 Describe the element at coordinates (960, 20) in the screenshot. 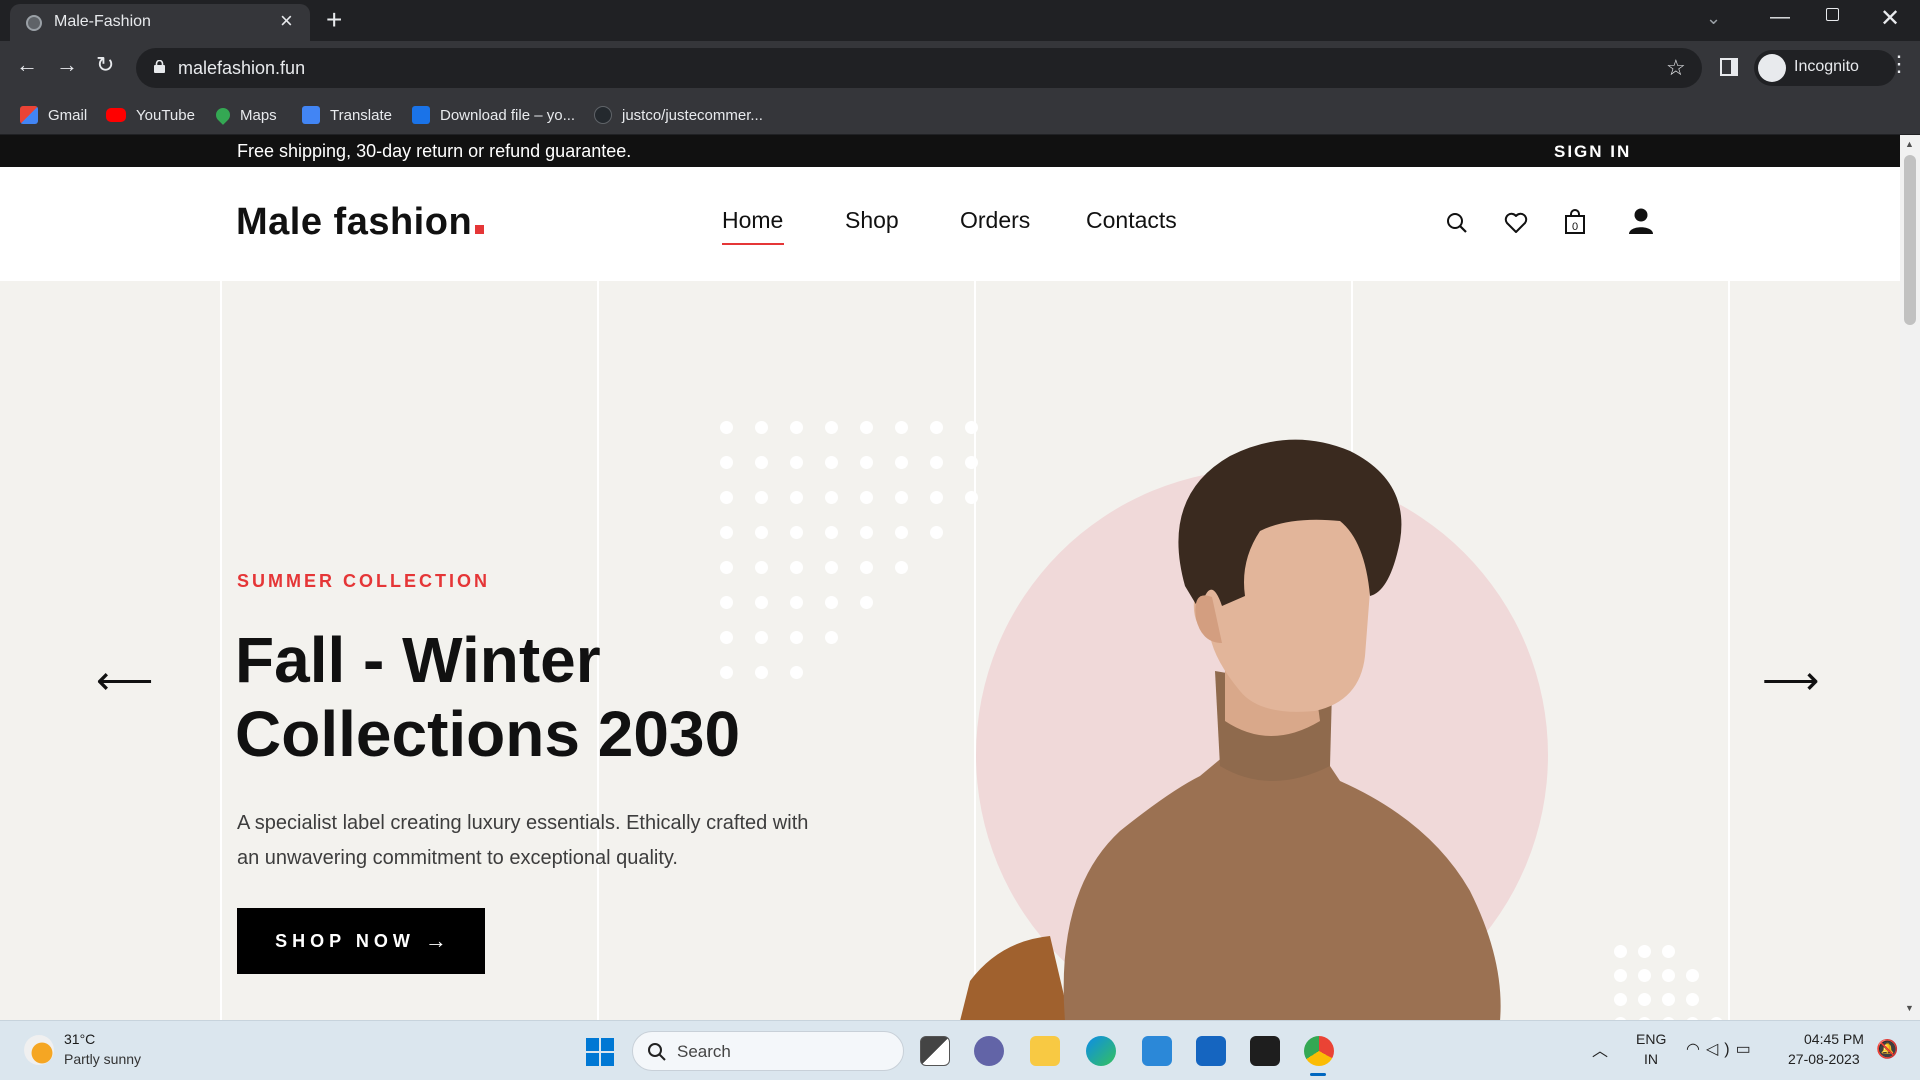

I see `tab-strip: Male-Fashion × + ⌄ — ✕` at that location.